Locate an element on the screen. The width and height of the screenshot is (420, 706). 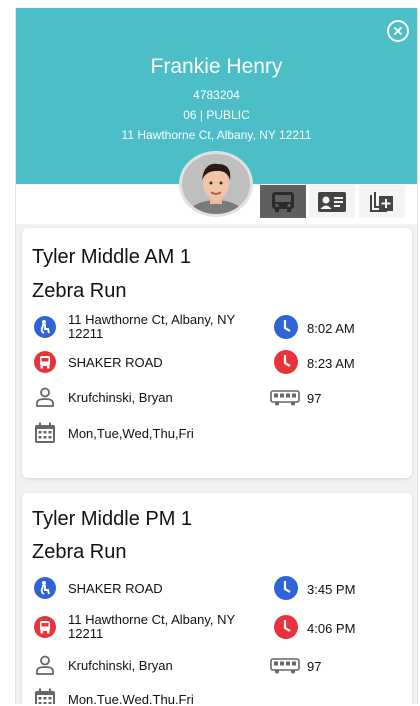
close-icon is located at coordinates (398, 31).